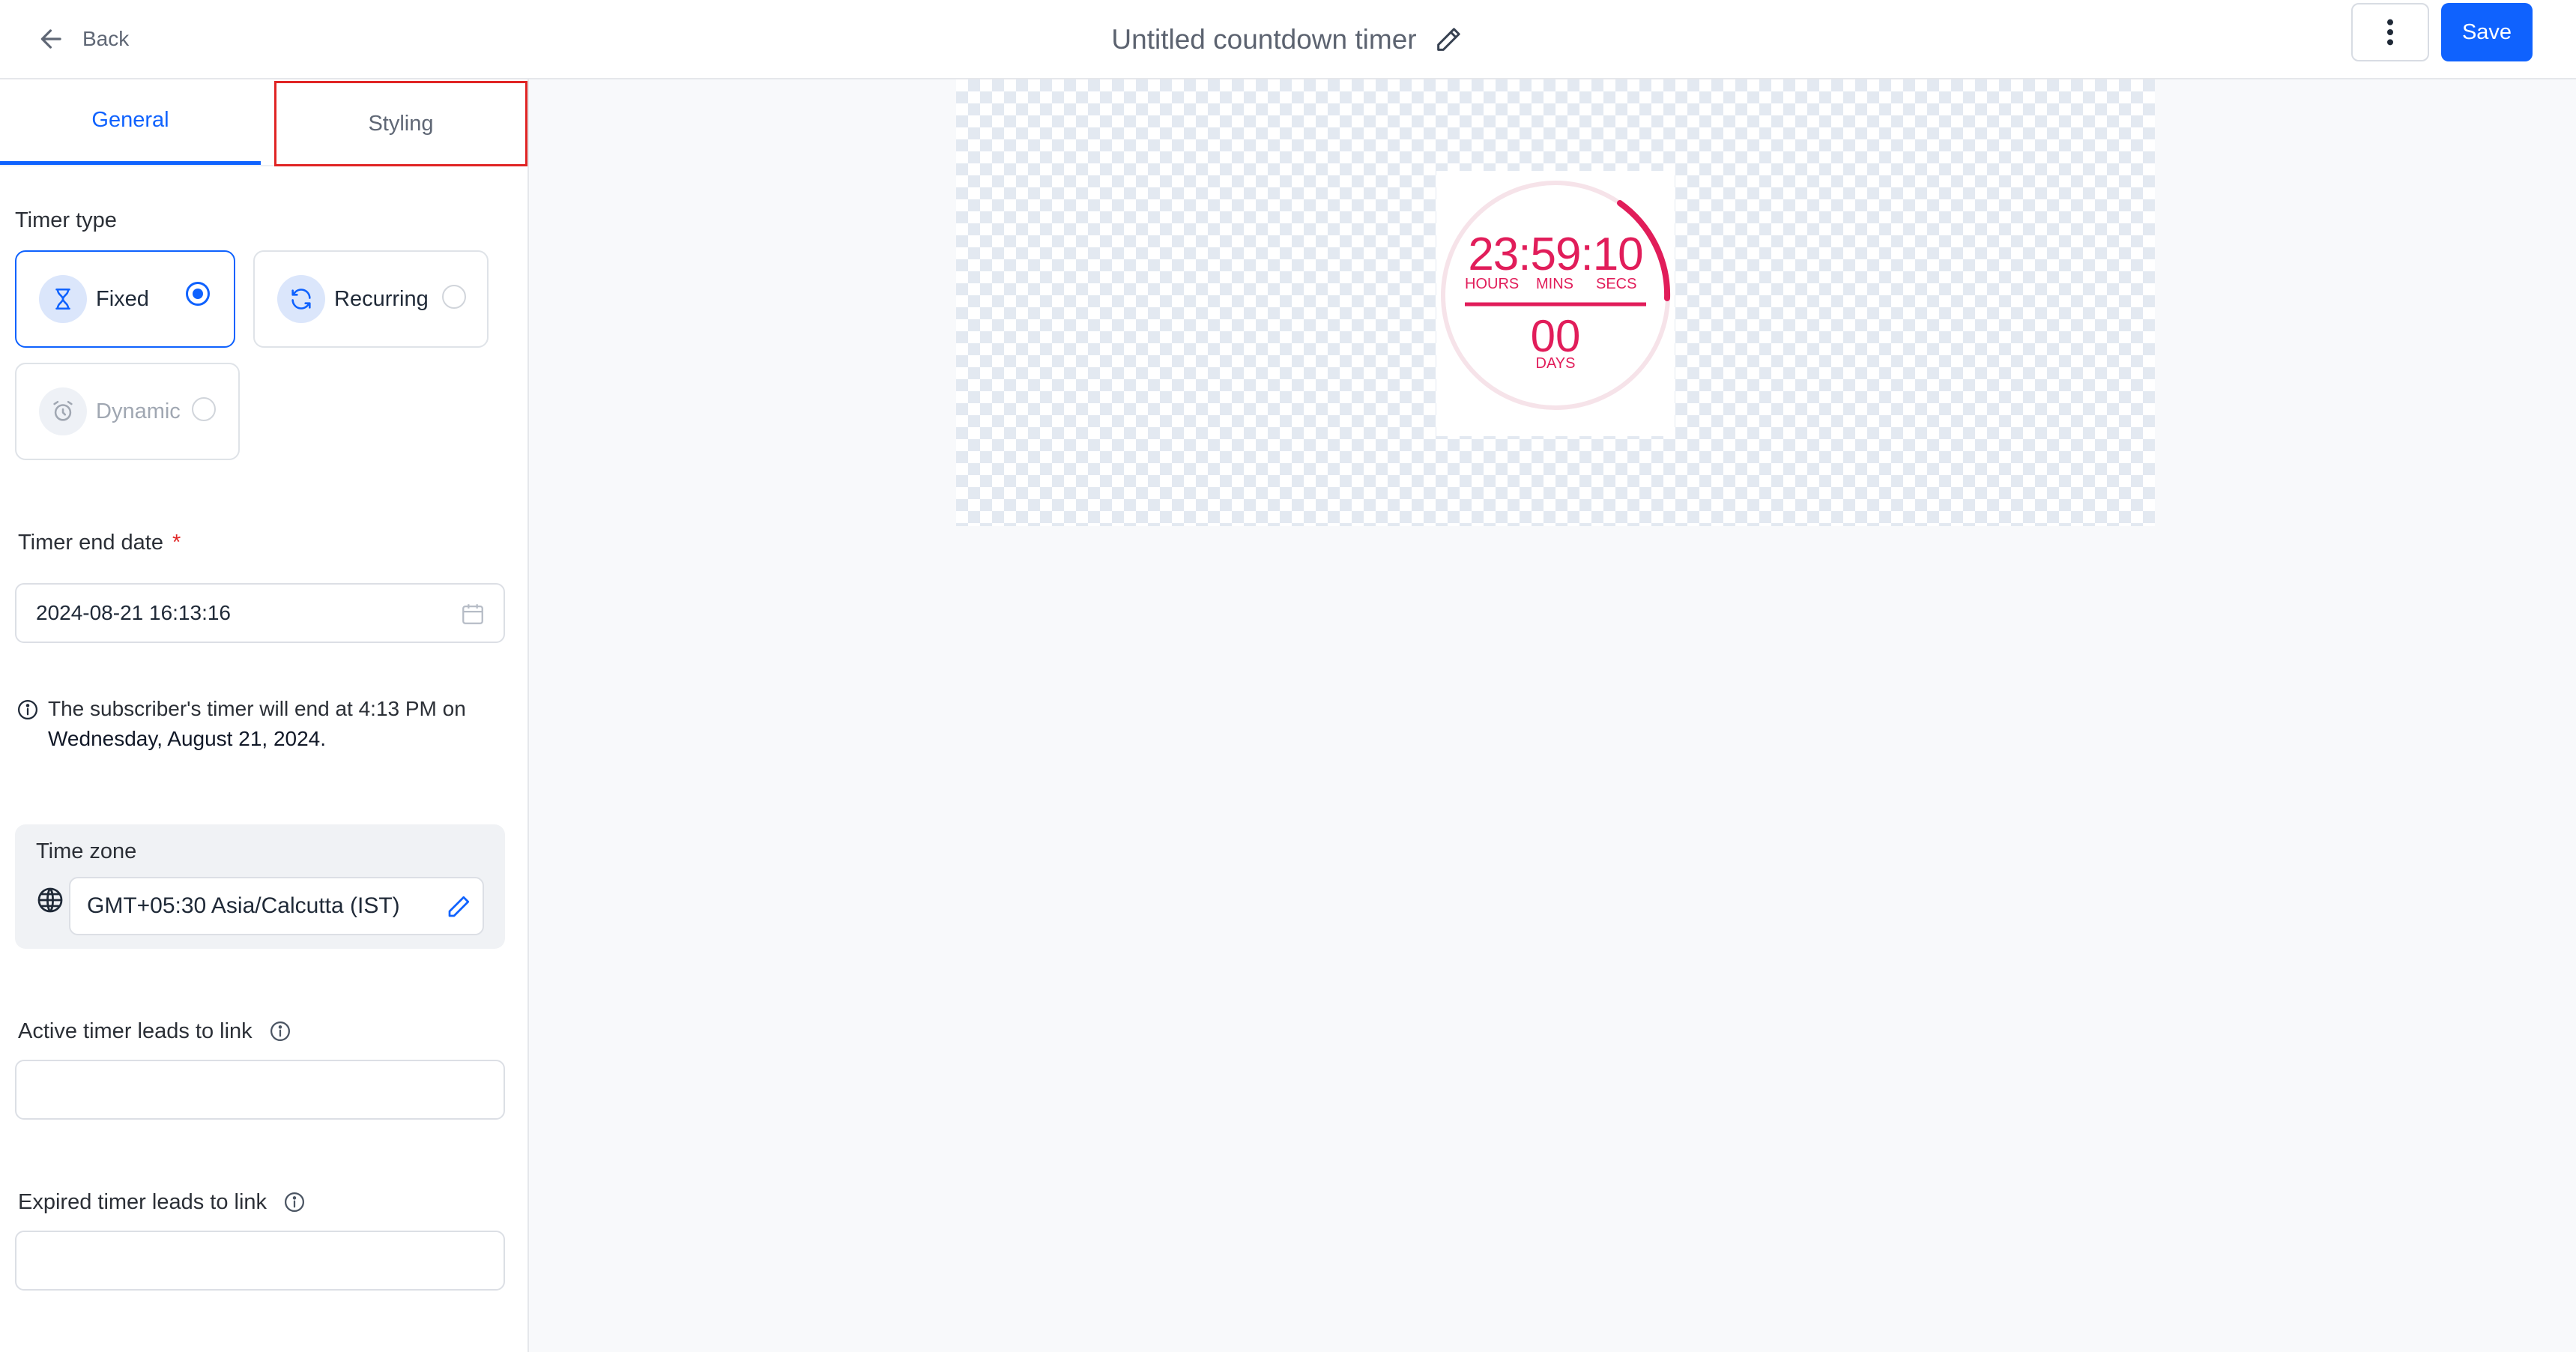 The width and height of the screenshot is (2576, 1352). What do you see at coordinates (260, 1090) in the screenshot?
I see `active-link-input` at bounding box center [260, 1090].